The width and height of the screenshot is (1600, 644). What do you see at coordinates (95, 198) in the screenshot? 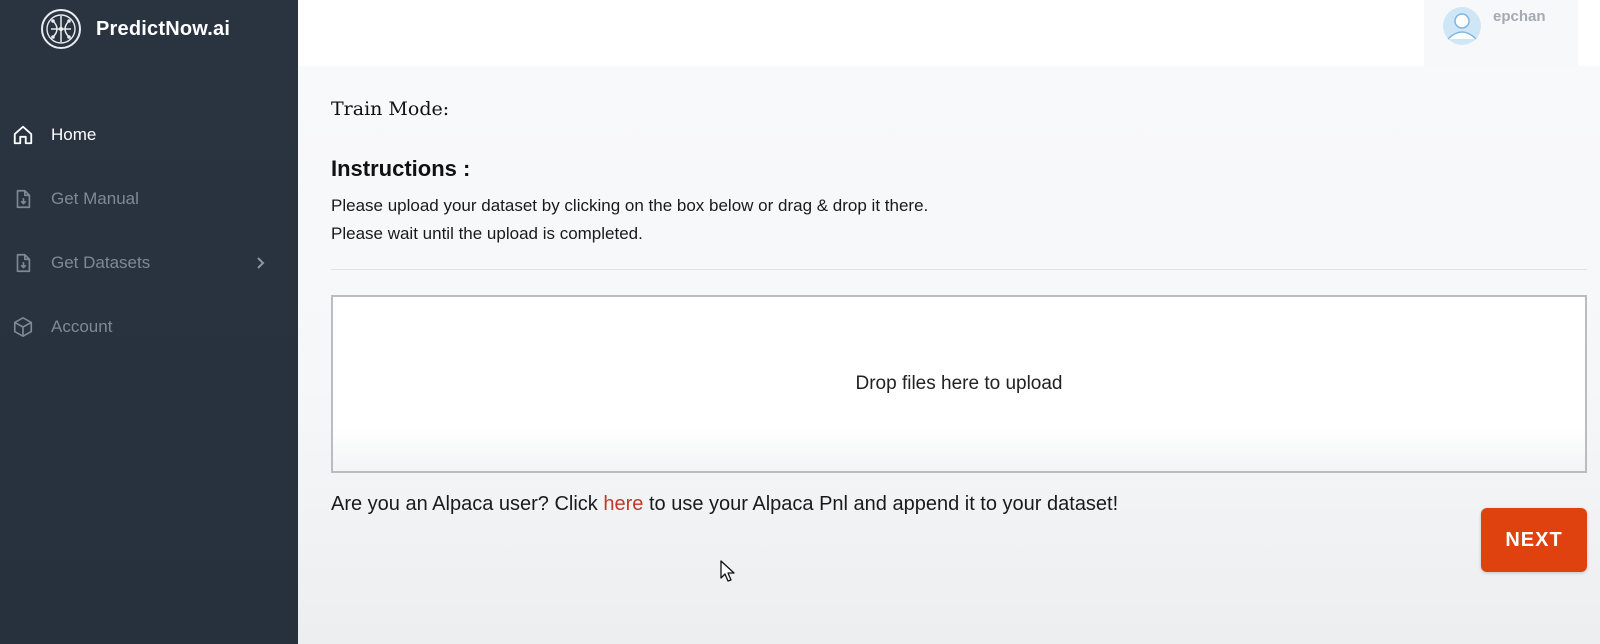
I see `sidebar-item-label: Get Manual` at bounding box center [95, 198].